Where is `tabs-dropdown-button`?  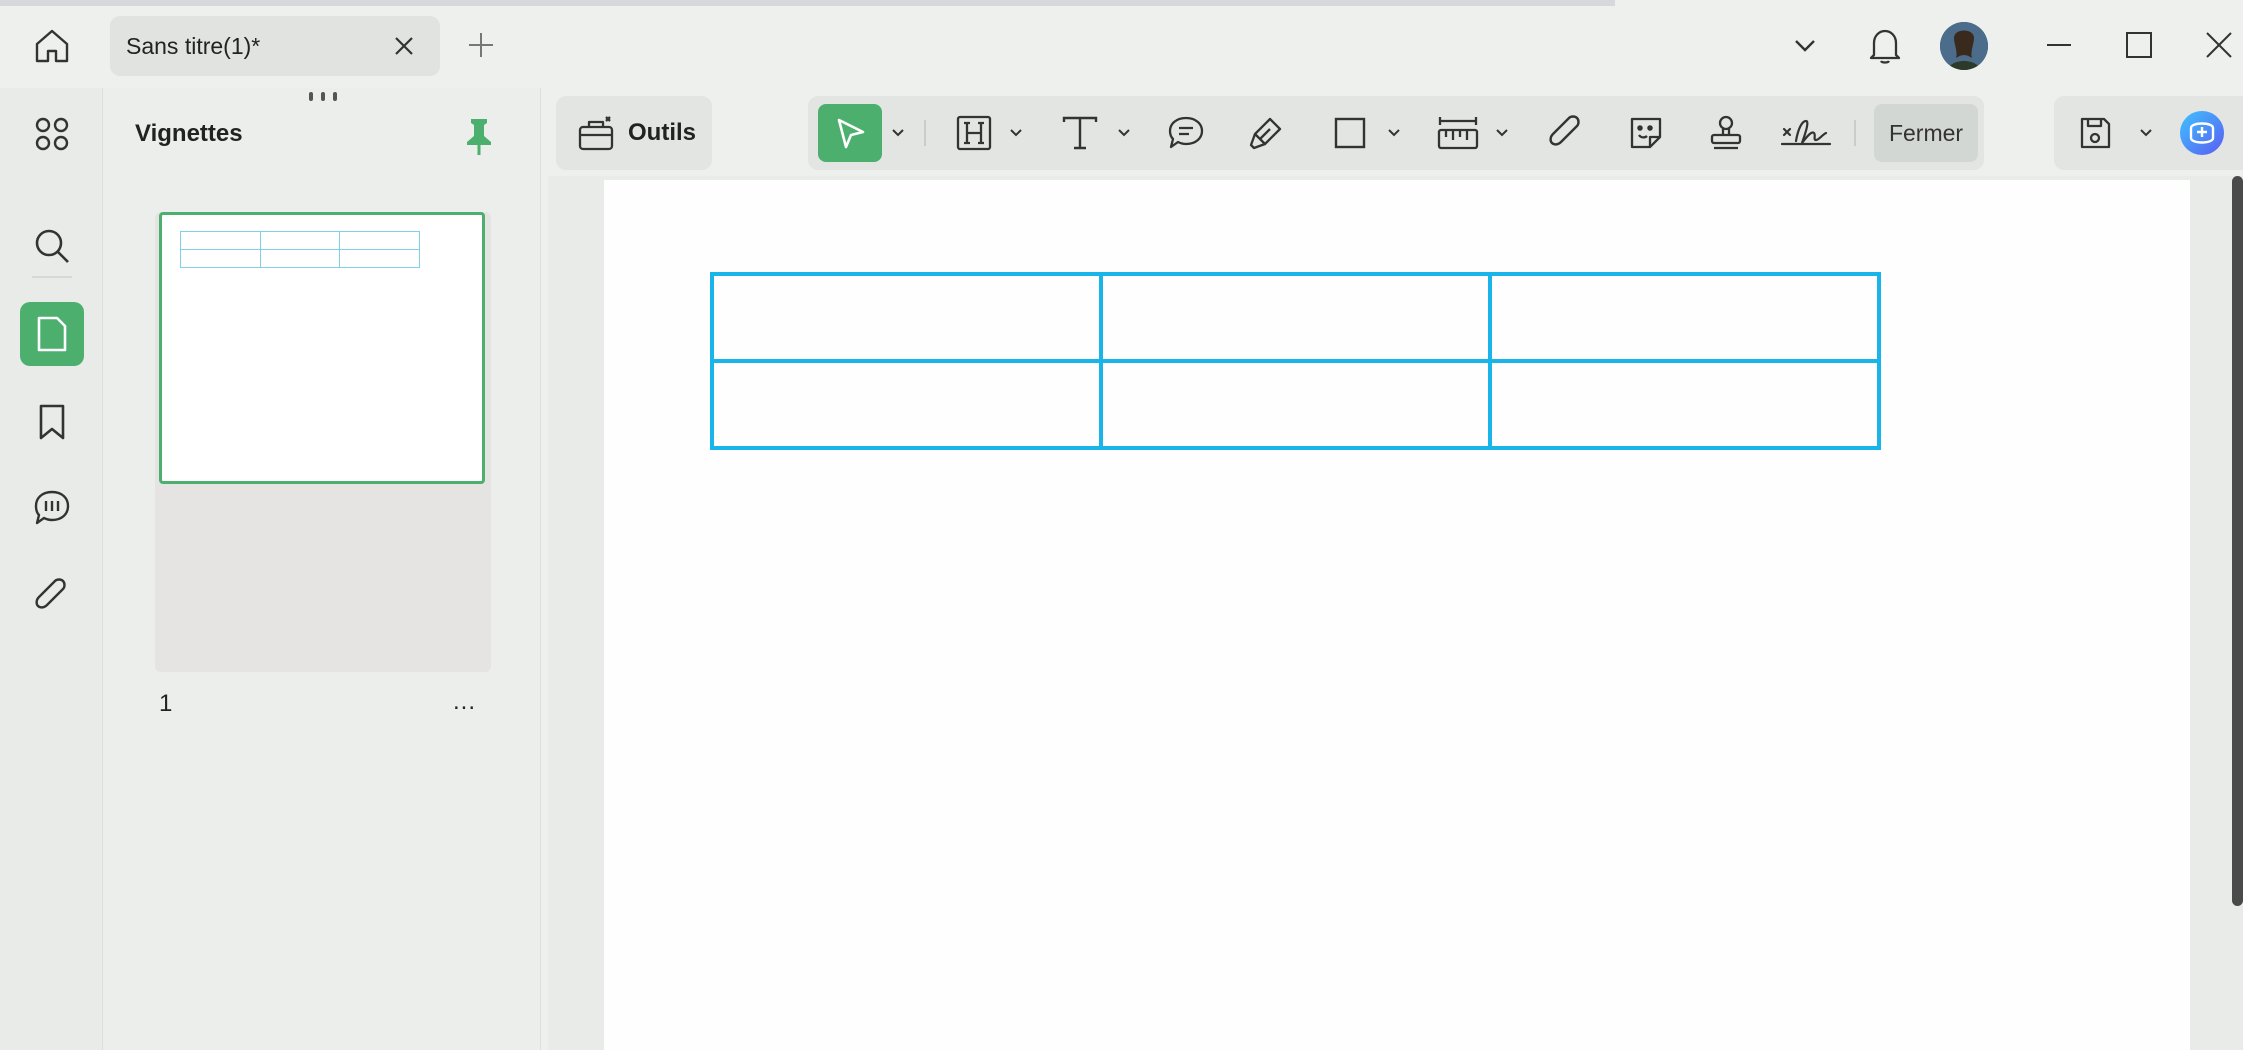
tabs-dropdown-button is located at coordinates (1805, 45).